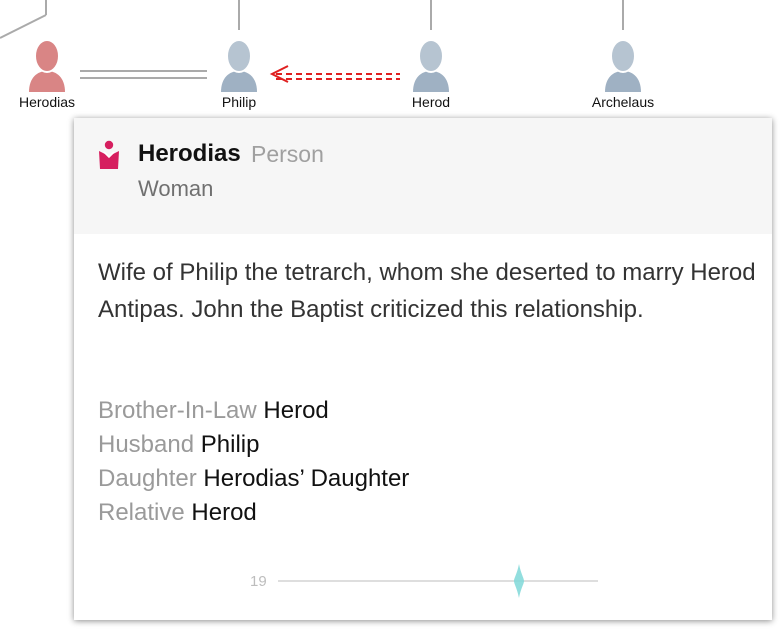  I want to click on verse-timeline: 19, so click(424, 582).